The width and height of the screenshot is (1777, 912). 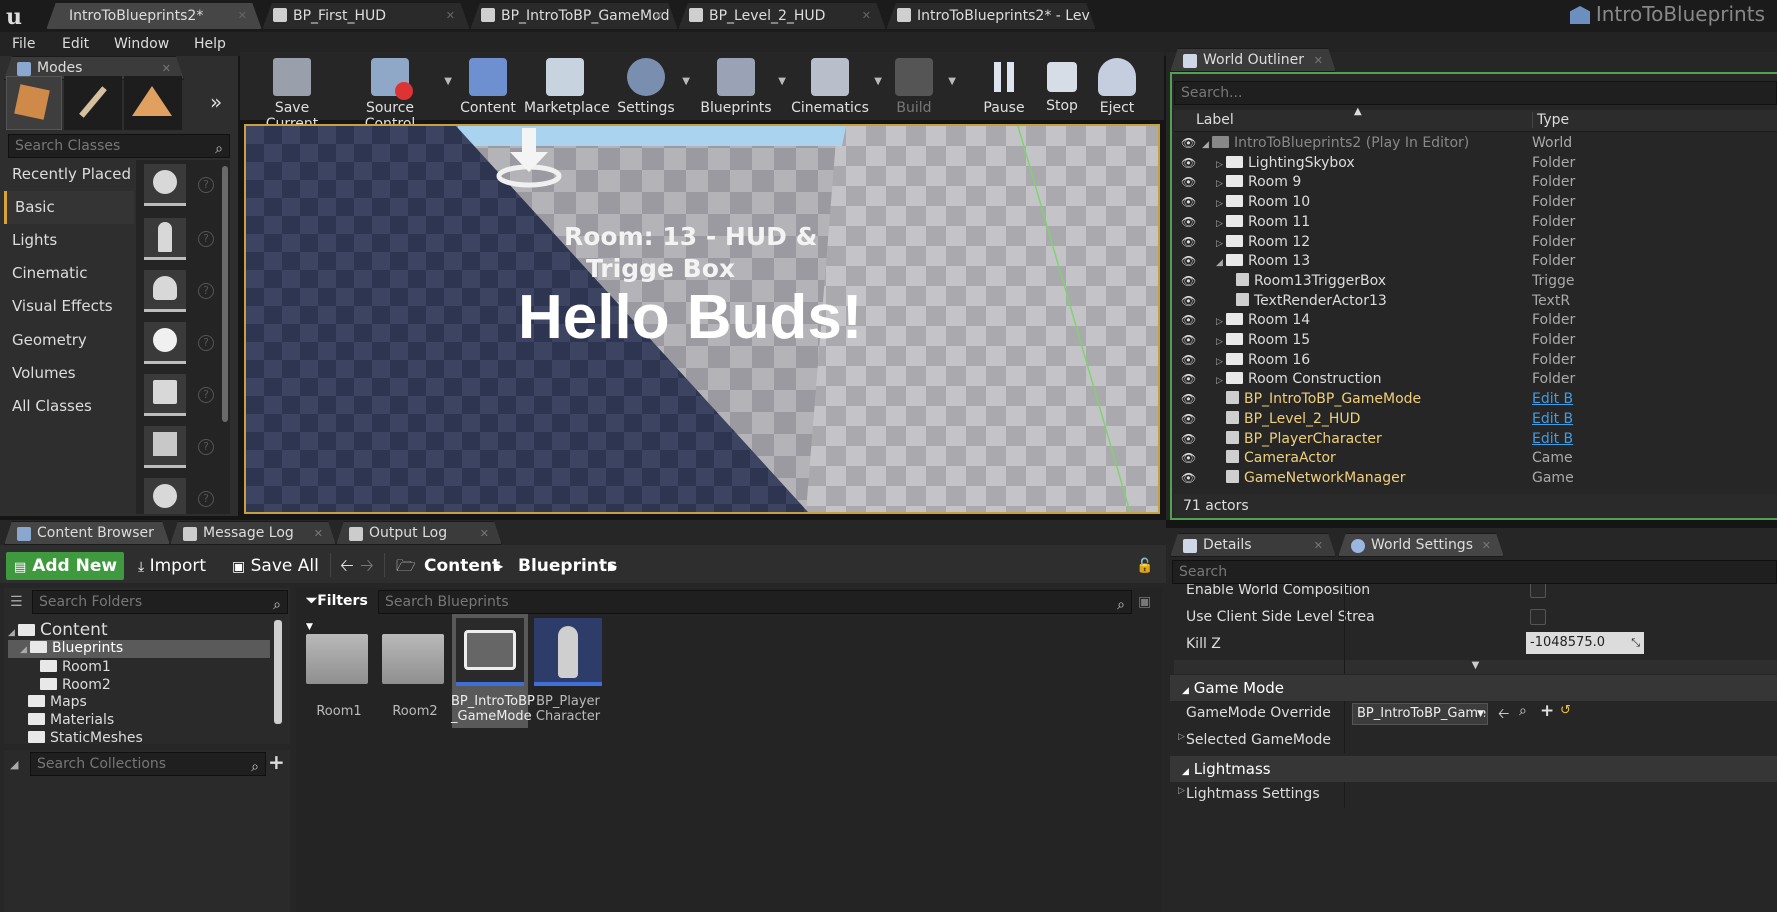 What do you see at coordinates (210, 44) in the screenshot?
I see `menu-help: Help` at bounding box center [210, 44].